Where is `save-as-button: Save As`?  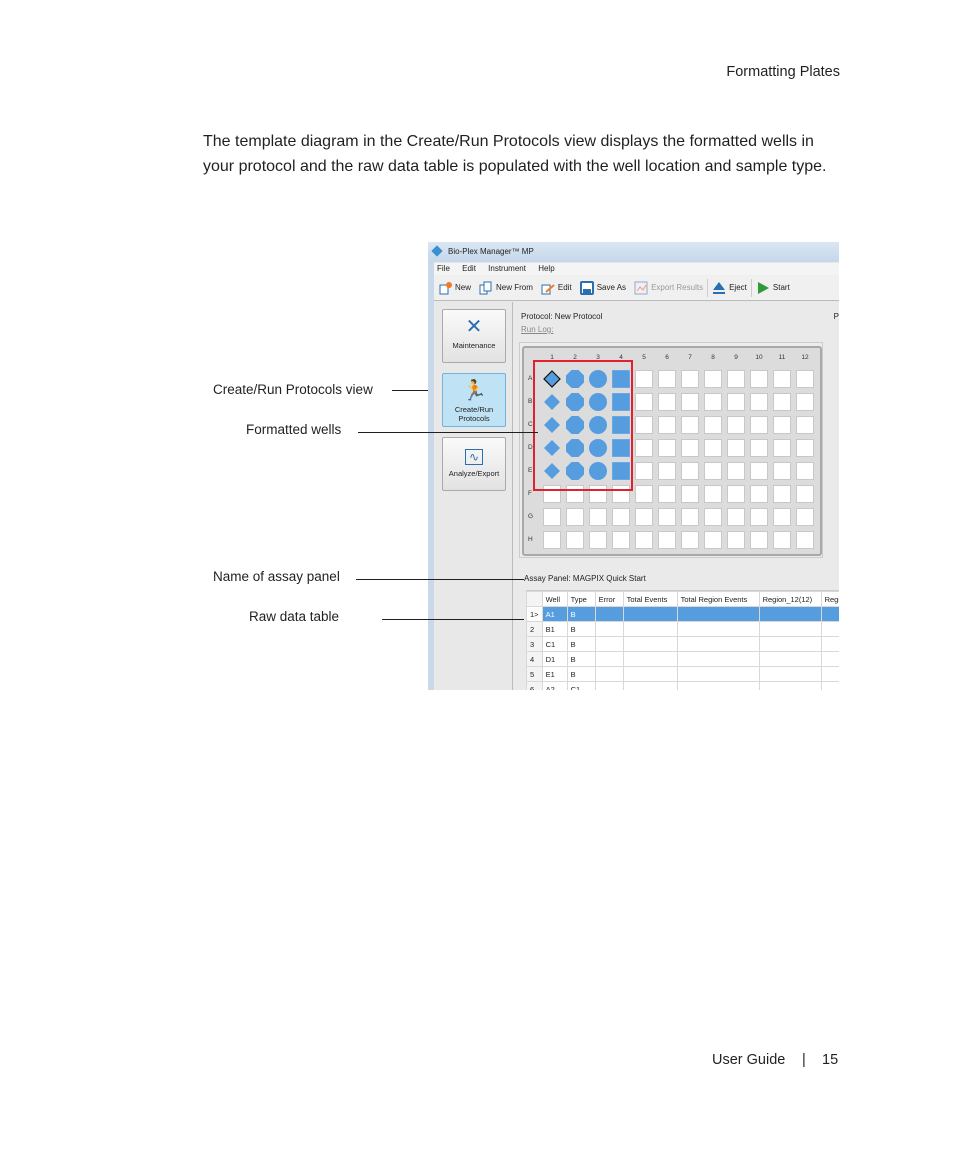
save-as-button: Save As is located at coordinates (602, 287).